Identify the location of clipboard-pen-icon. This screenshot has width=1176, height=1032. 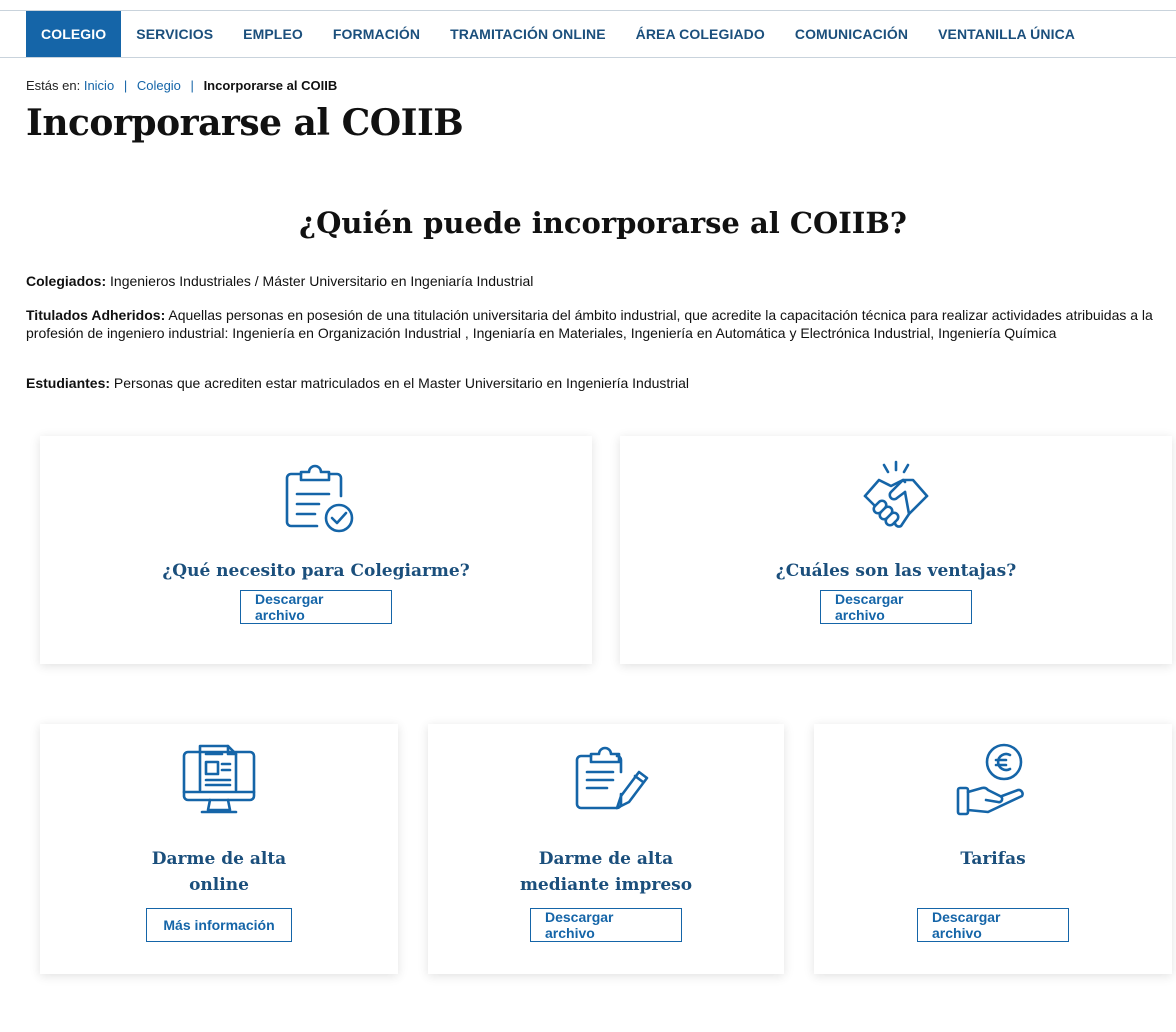
(612, 778).